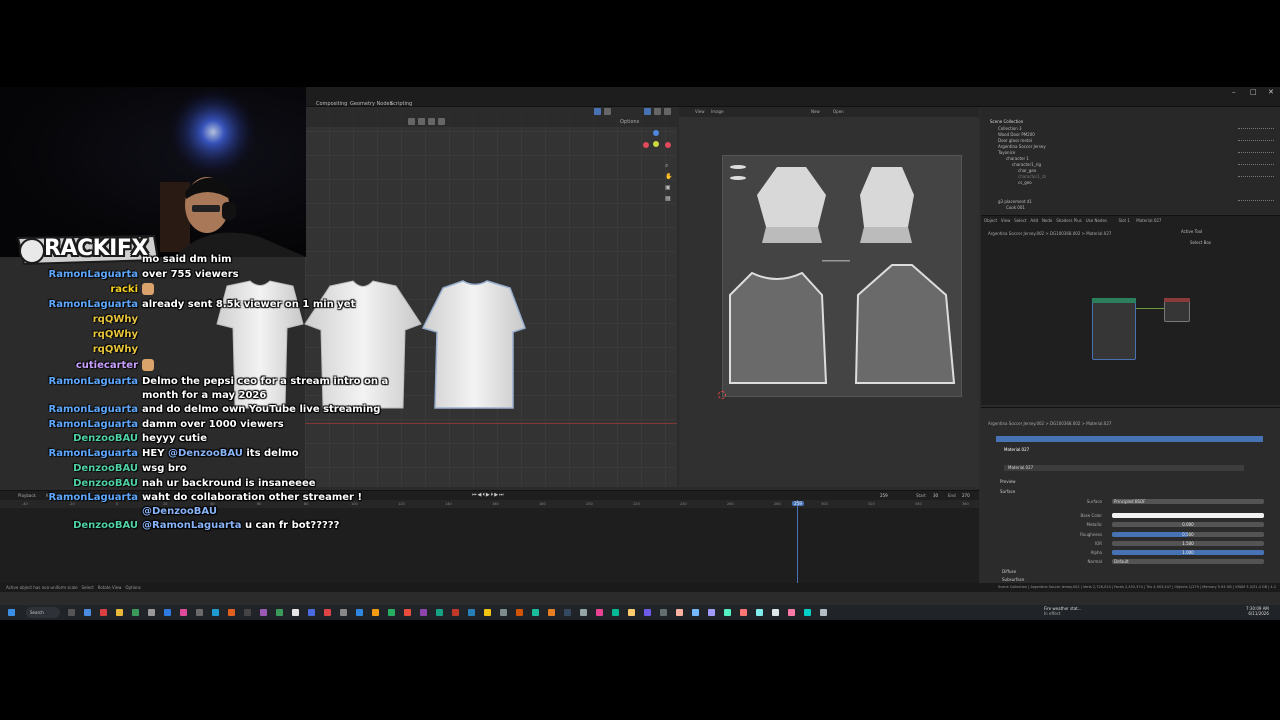 The width and height of the screenshot is (1280, 720). Describe the element at coordinates (798, 503) in the screenshot. I see `playhead-frame: 259` at that location.